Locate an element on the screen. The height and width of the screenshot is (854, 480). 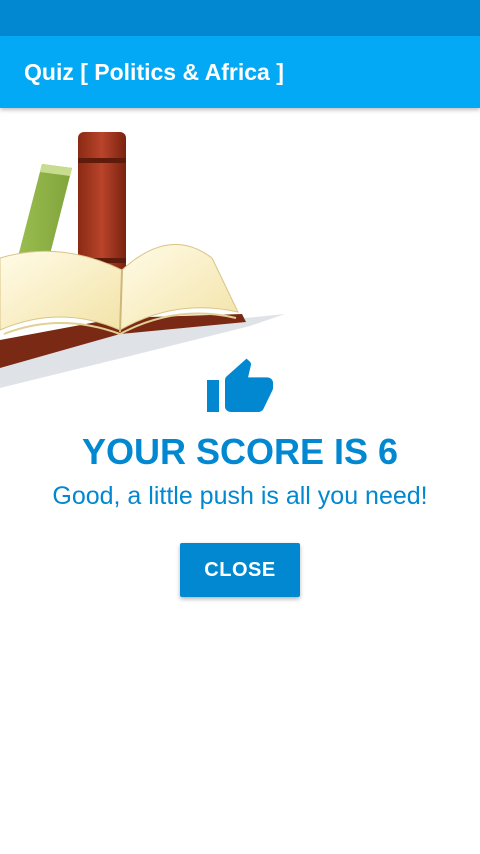
score-heading: YOUR SCORE IS 6 is located at coordinates (240, 451).